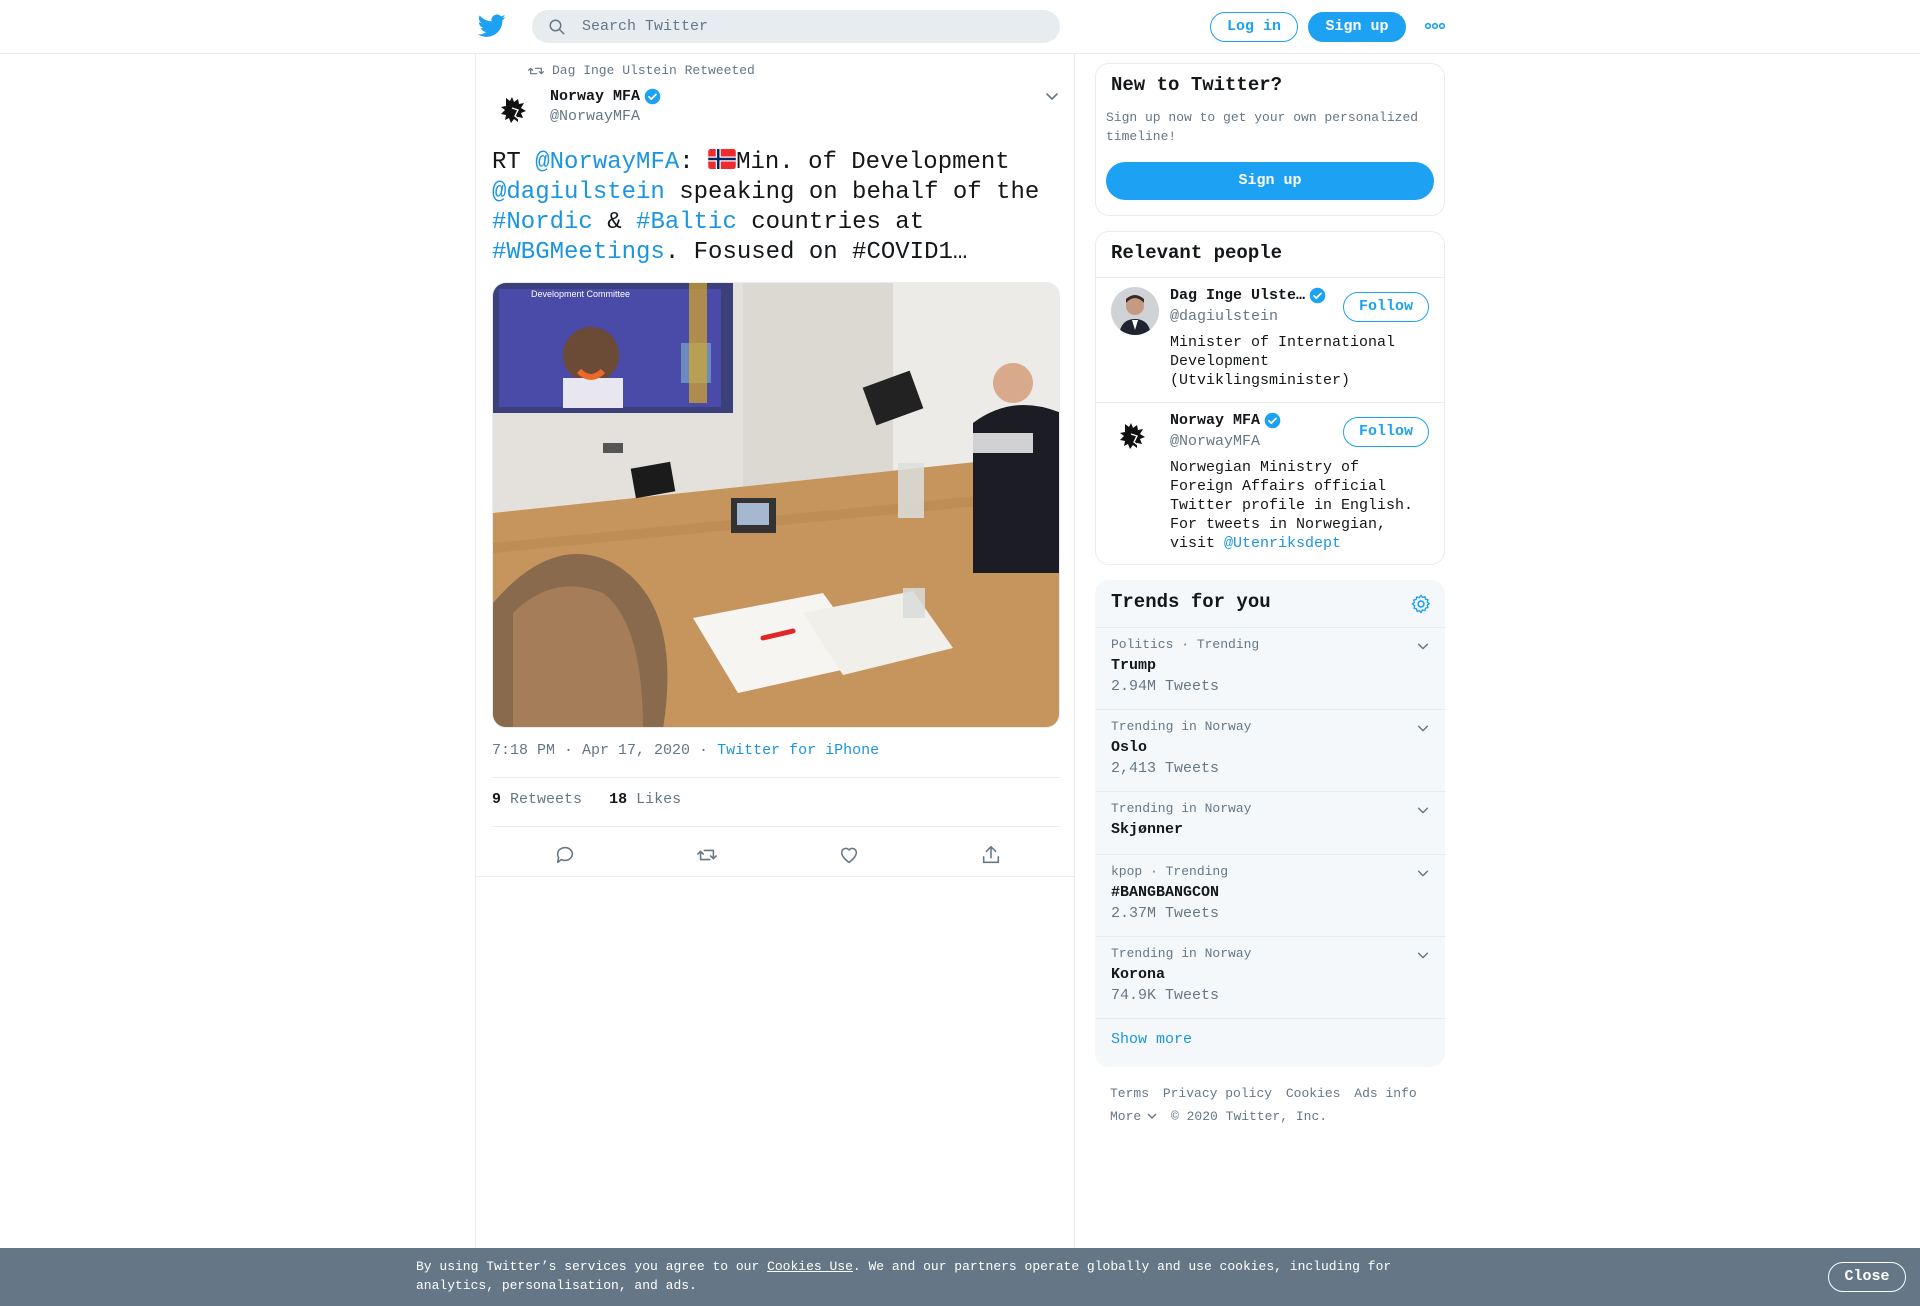 The image size is (1920, 1306). I want to click on tweet-photo: Development Committee, so click(776, 505).